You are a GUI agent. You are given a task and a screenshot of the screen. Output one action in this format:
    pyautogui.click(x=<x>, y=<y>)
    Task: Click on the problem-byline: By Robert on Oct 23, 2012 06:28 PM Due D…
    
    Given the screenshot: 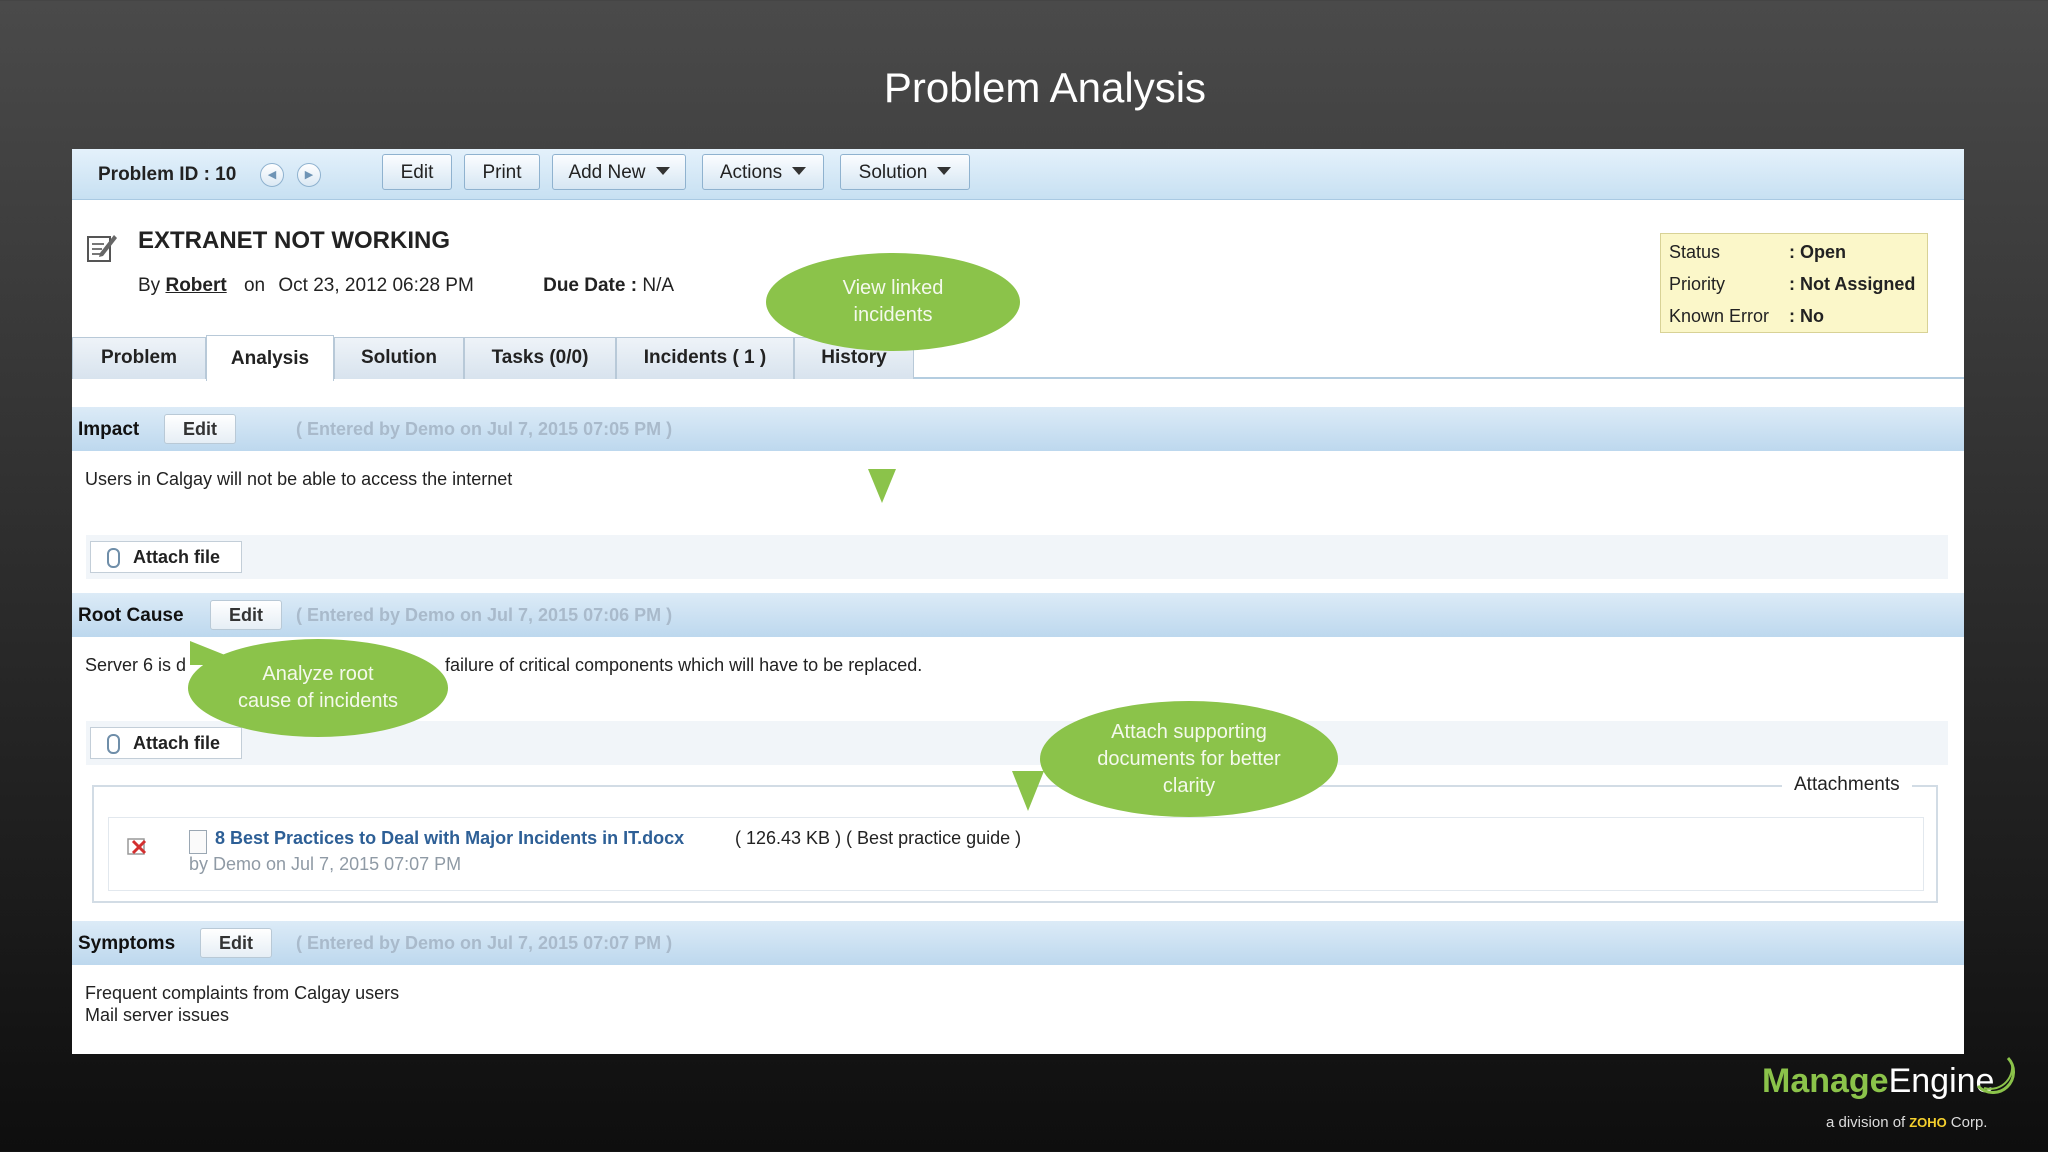 What is the action you would take?
    pyautogui.click(x=406, y=286)
    